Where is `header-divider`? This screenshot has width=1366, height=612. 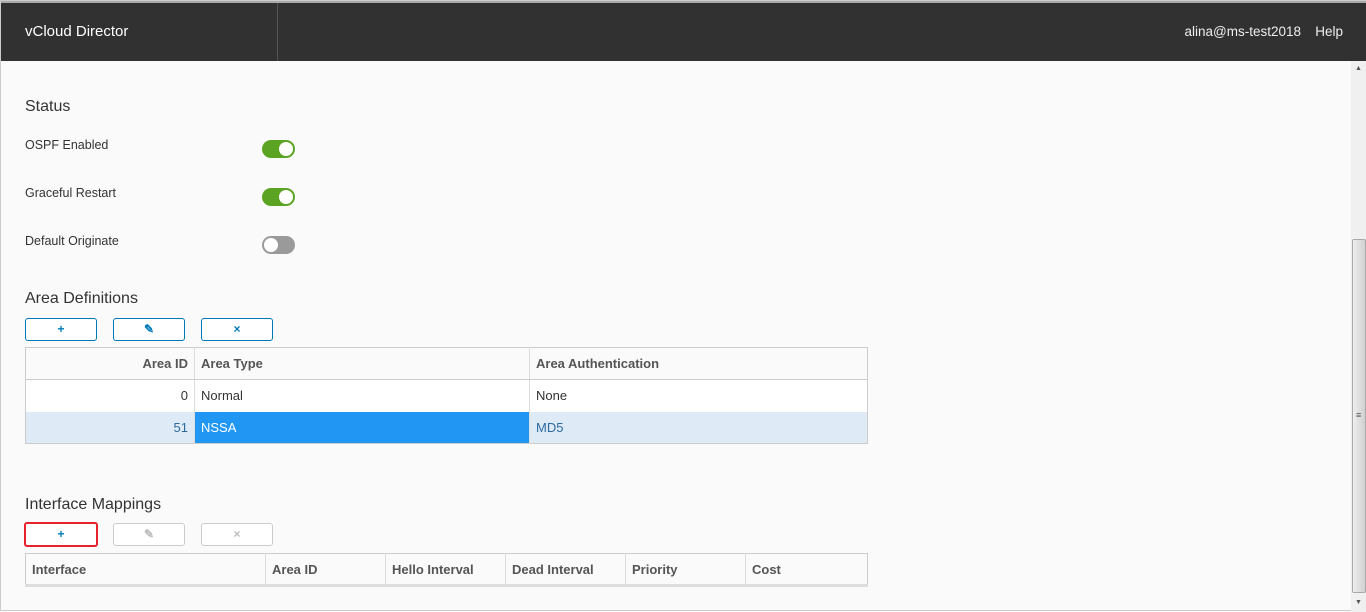 header-divider is located at coordinates (277, 32).